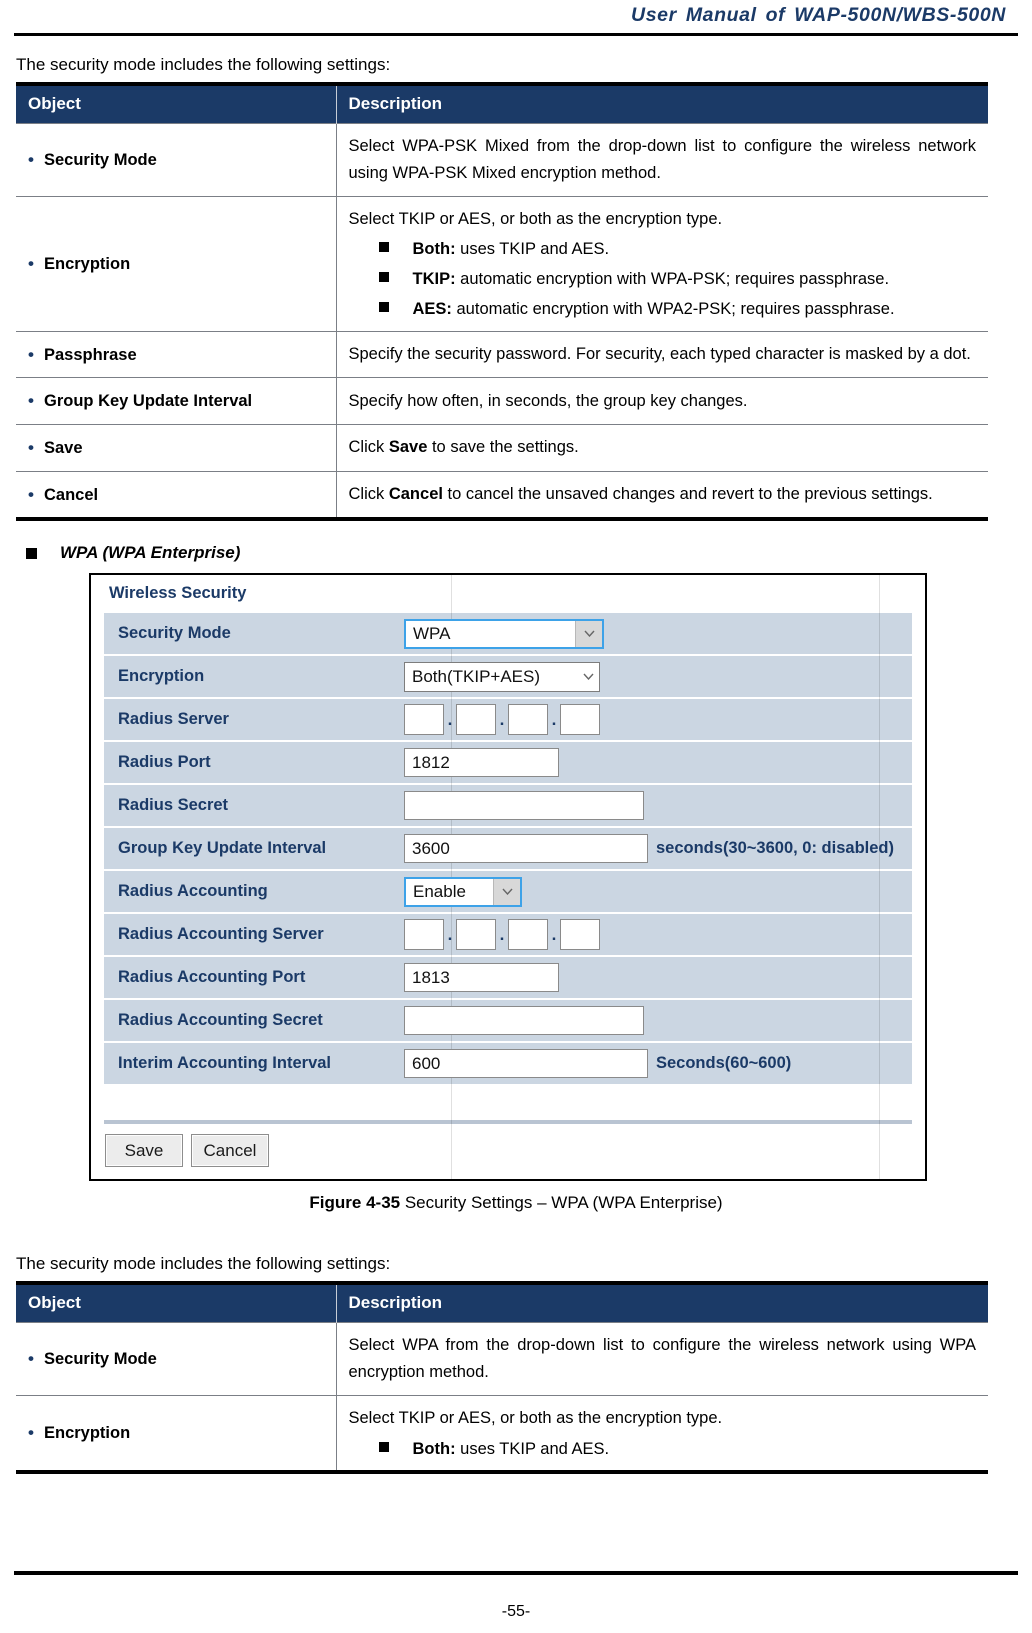 Image resolution: width=1032 pixels, height=1633 pixels. Describe the element at coordinates (532, 1448) in the screenshot. I see `sub-text: uses TKIP and AES.` at that location.